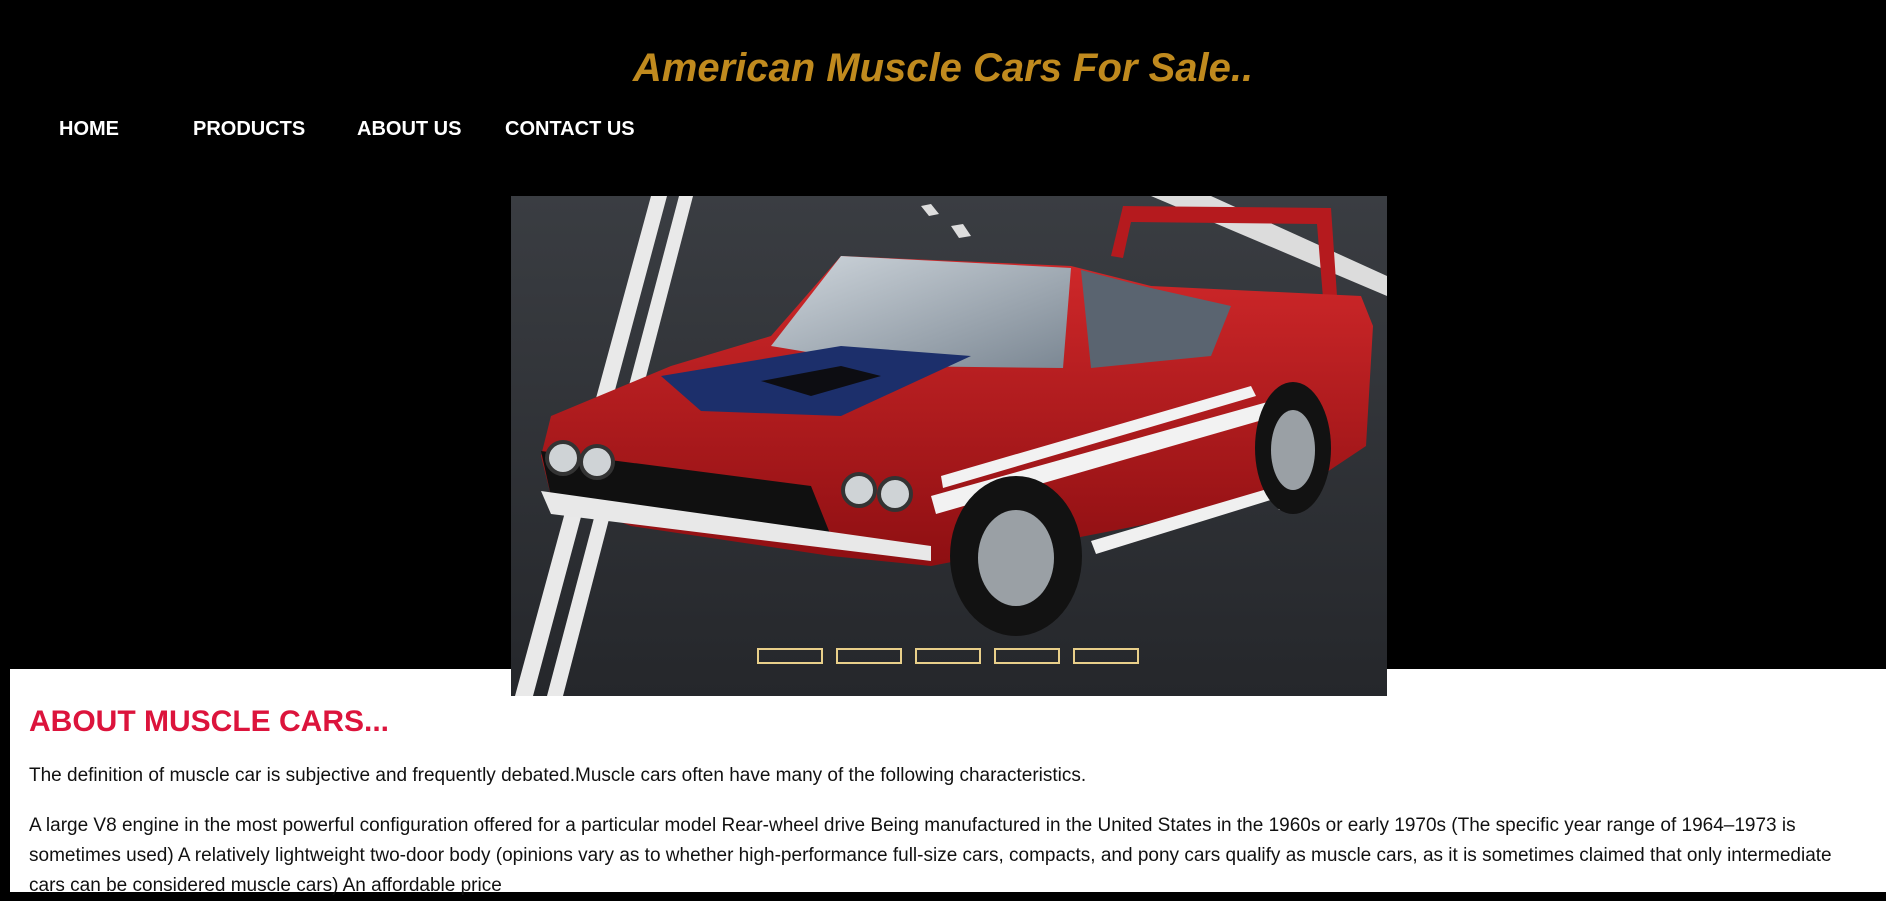 The image size is (1886, 901). Describe the element at coordinates (570, 129) in the screenshot. I see `nav-contact-link: CONTACT US` at that location.